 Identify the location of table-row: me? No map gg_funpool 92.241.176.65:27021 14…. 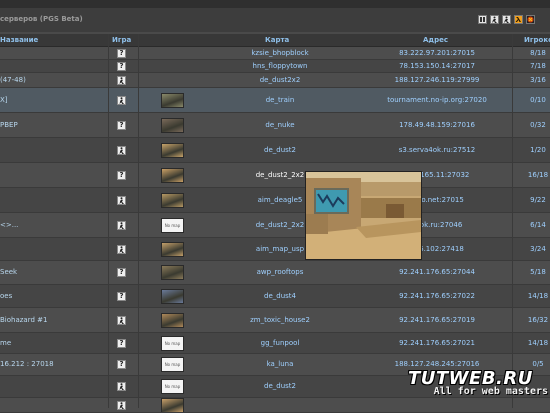
(275, 343).